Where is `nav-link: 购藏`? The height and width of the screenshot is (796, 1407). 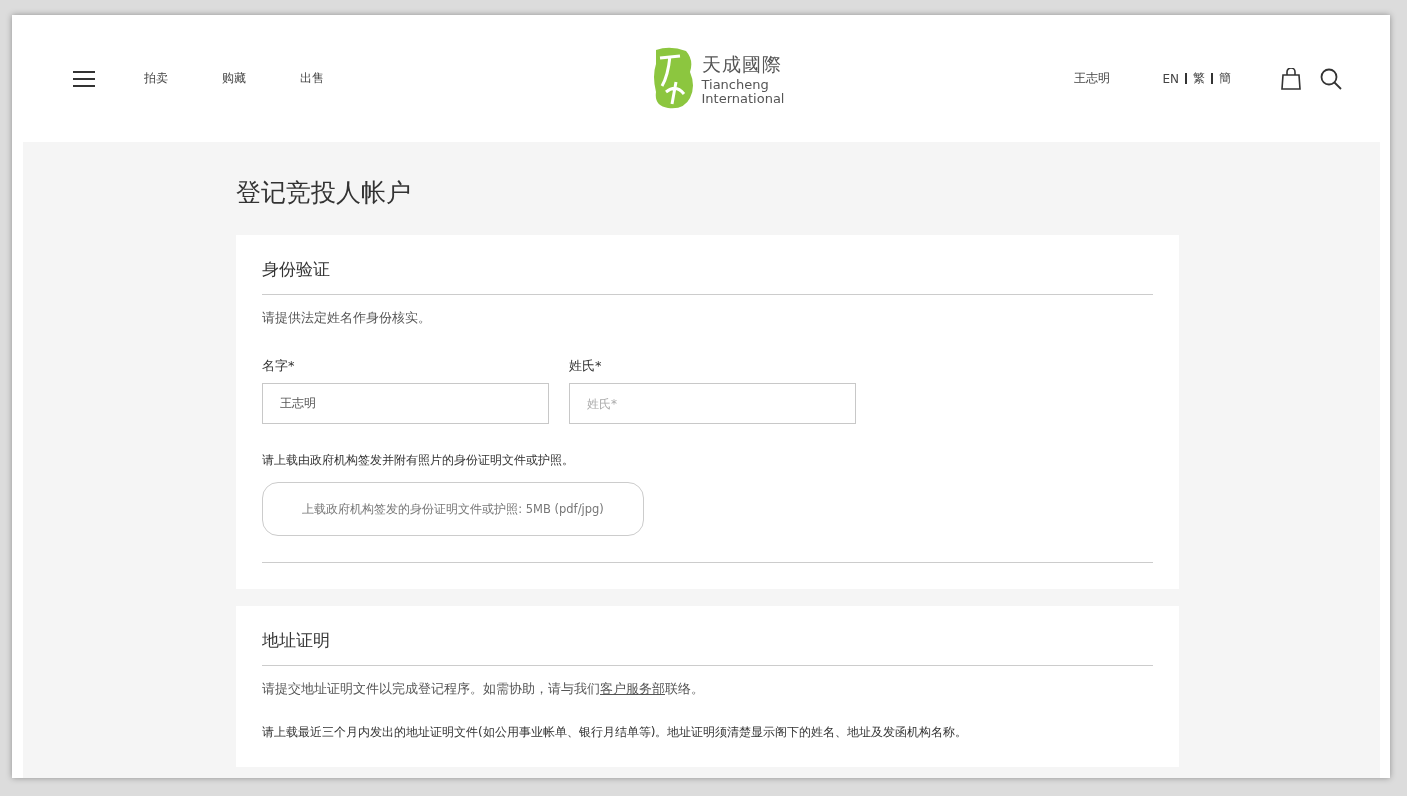
nav-link: 购藏 is located at coordinates (234, 78).